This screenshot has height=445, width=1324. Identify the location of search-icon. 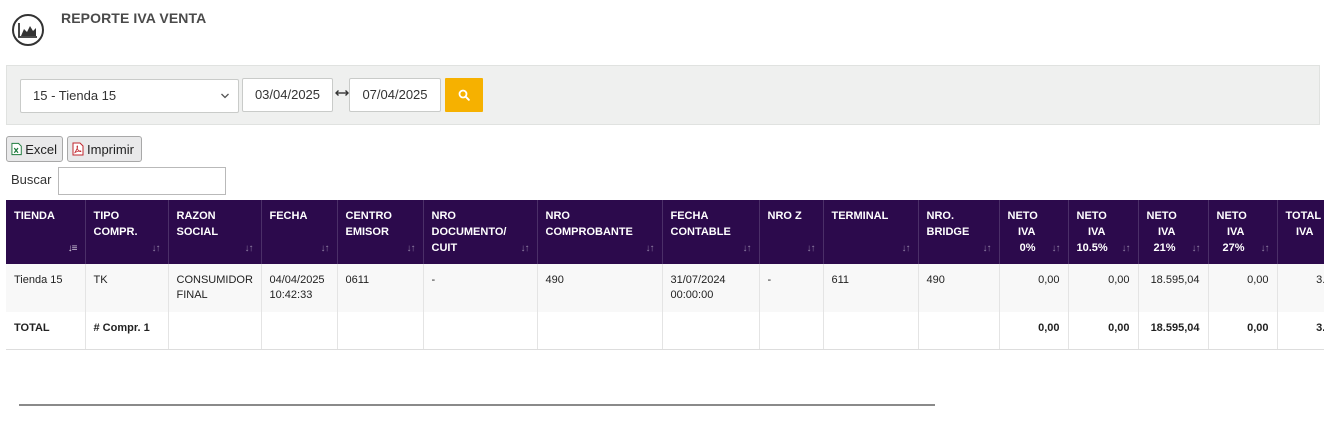
(464, 95).